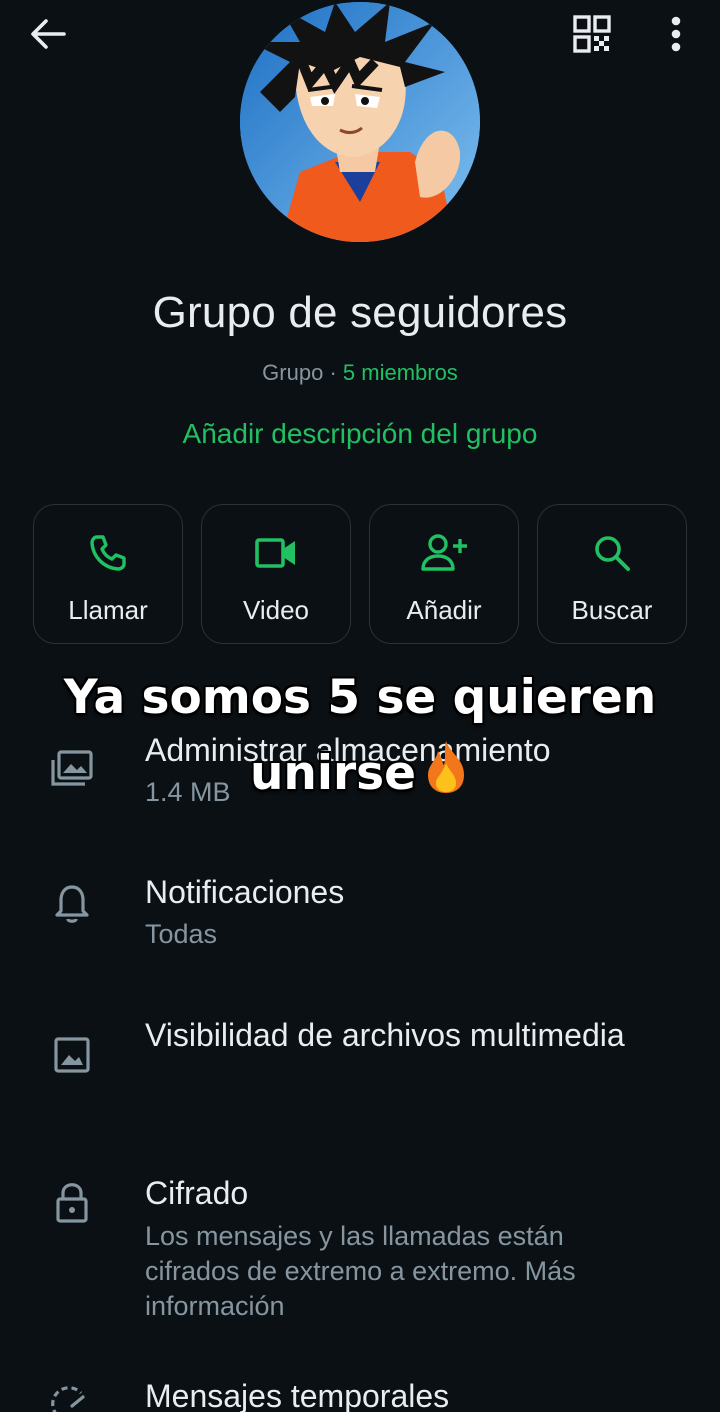 The width and height of the screenshot is (720, 1412). Describe the element at coordinates (385, 1035) in the screenshot. I see `media-visibility-title: Visibilidad de archivos multimedia` at that location.